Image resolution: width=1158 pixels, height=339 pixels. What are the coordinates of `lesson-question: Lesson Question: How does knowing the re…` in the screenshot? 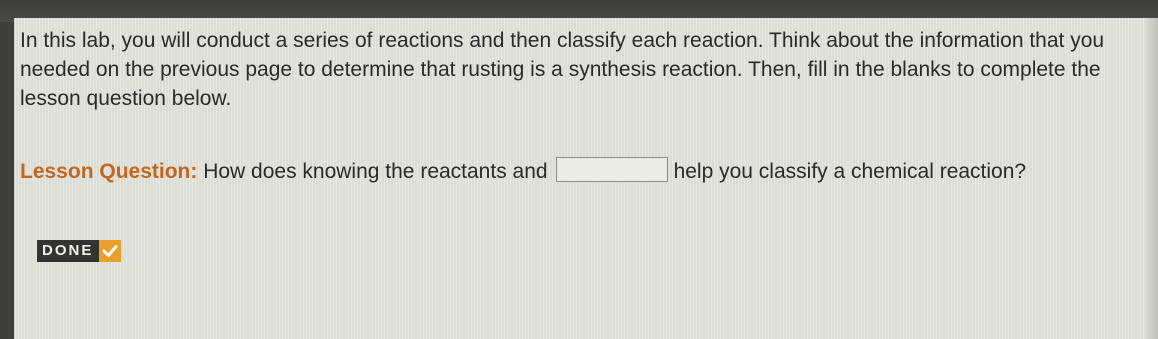 It's located at (565, 171).